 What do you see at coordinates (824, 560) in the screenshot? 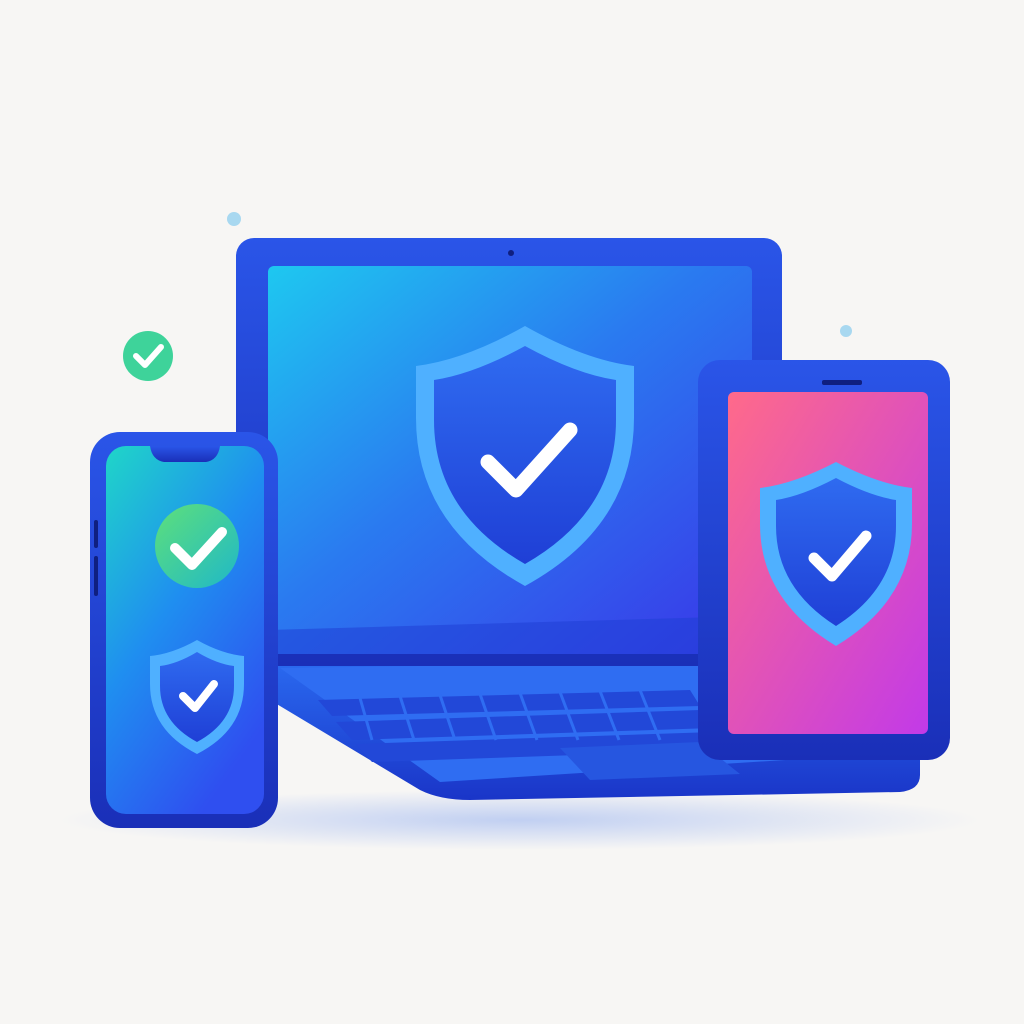
I see `tablet` at bounding box center [824, 560].